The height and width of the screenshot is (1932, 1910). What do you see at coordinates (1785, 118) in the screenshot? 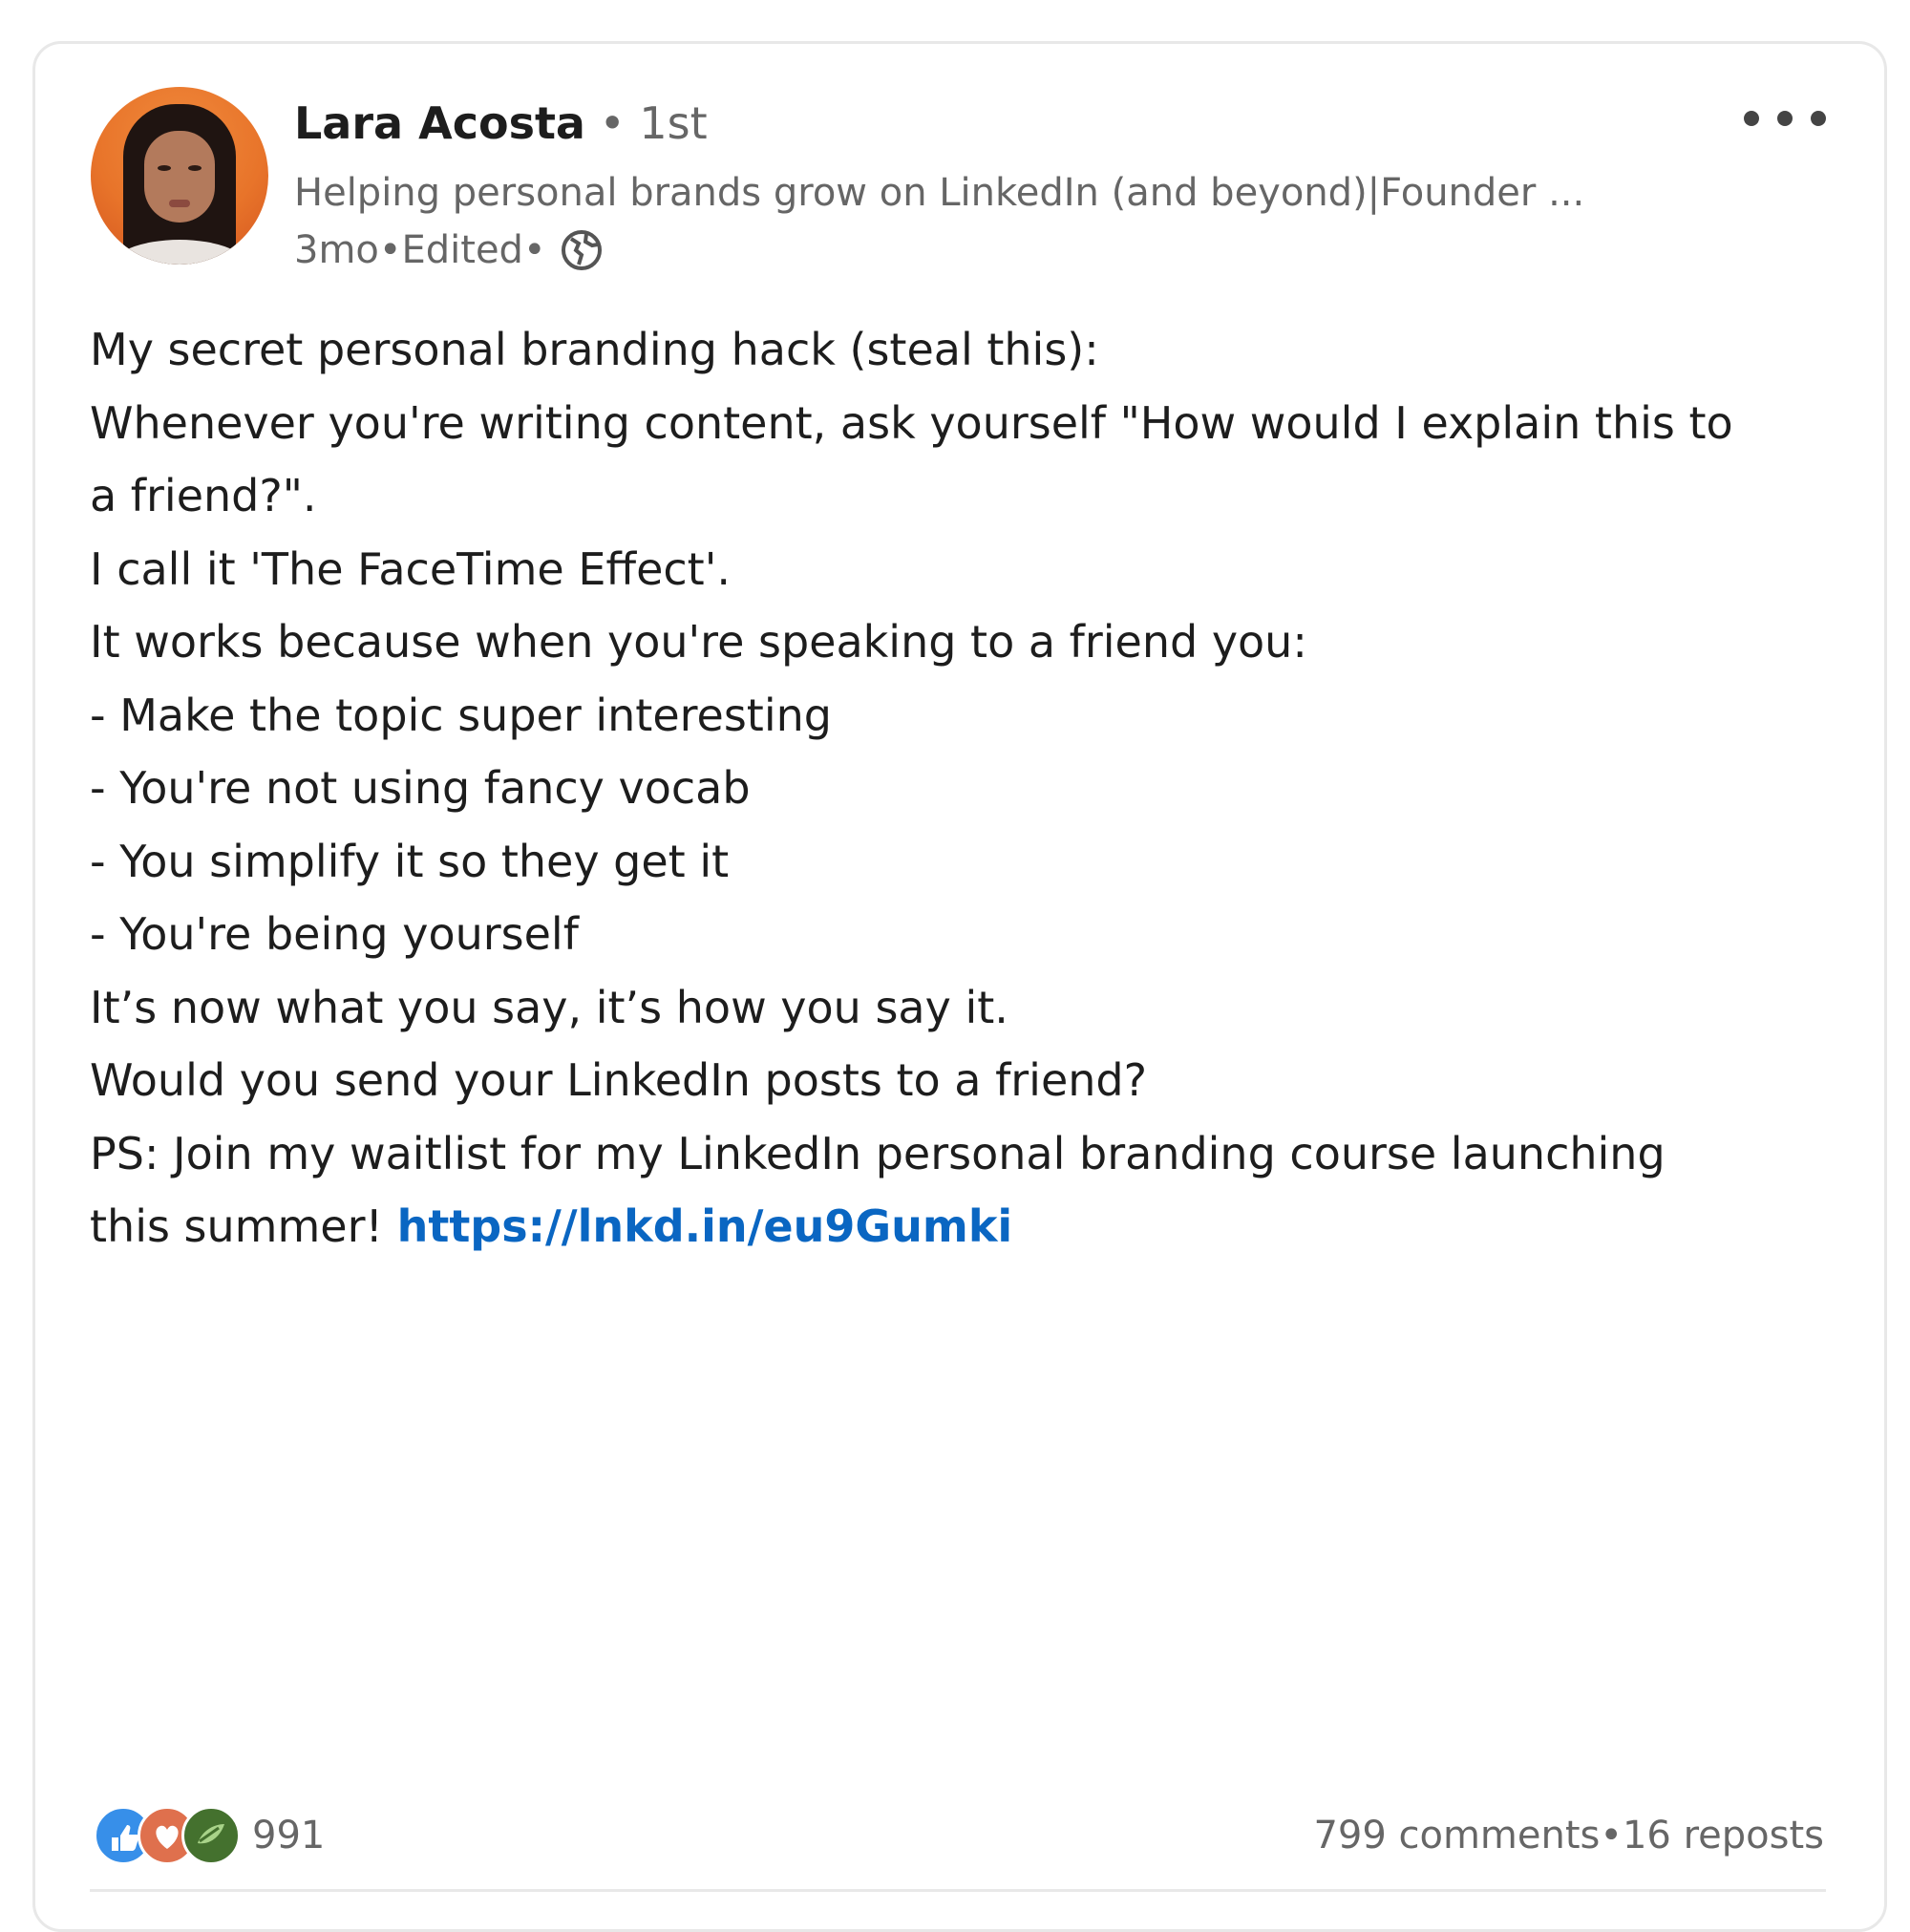
I see `more-options-icon` at bounding box center [1785, 118].